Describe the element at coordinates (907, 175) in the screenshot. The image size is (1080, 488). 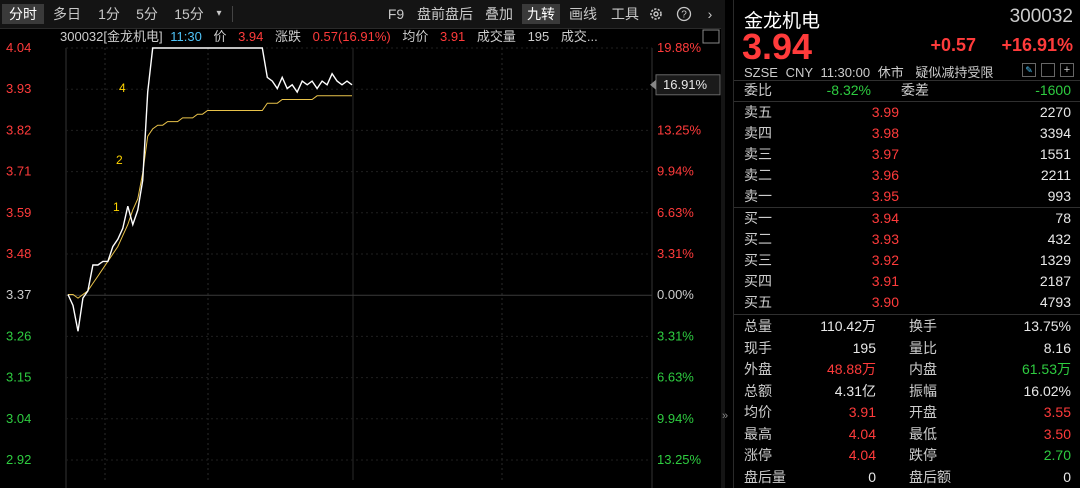
I see `ask-row: 卖二 3.96 2211` at that location.